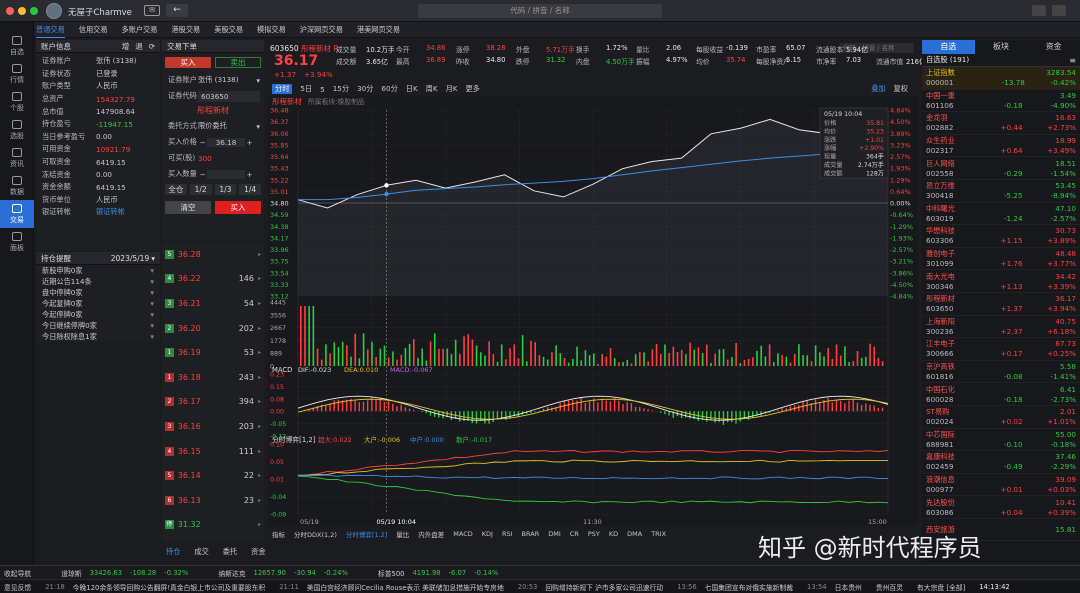  What do you see at coordinates (322, 89) in the screenshot?
I see `period-tab-2: 5` at bounding box center [322, 89].